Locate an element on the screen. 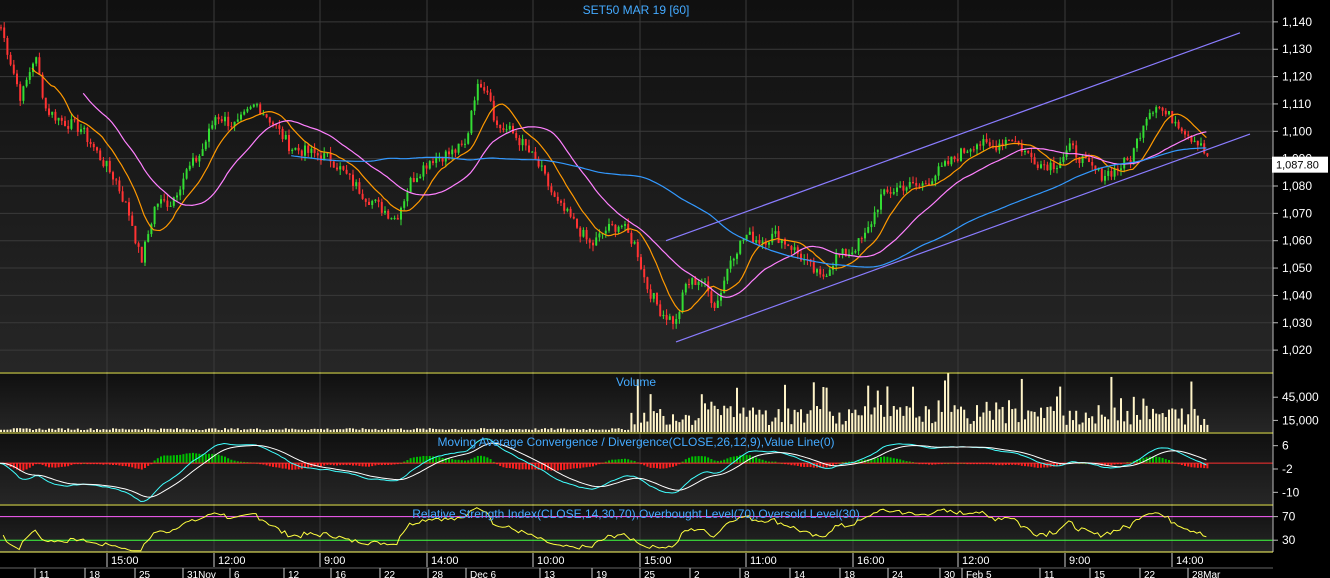 The width and height of the screenshot is (1330, 578). price-tick-label: 1,130 is located at coordinates (1297, 49).